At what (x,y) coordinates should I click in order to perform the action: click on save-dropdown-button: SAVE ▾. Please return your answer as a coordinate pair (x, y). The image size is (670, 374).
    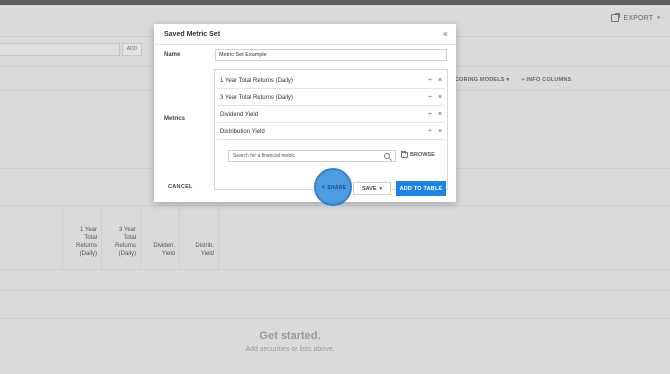
    Looking at the image, I should click on (372, 188).